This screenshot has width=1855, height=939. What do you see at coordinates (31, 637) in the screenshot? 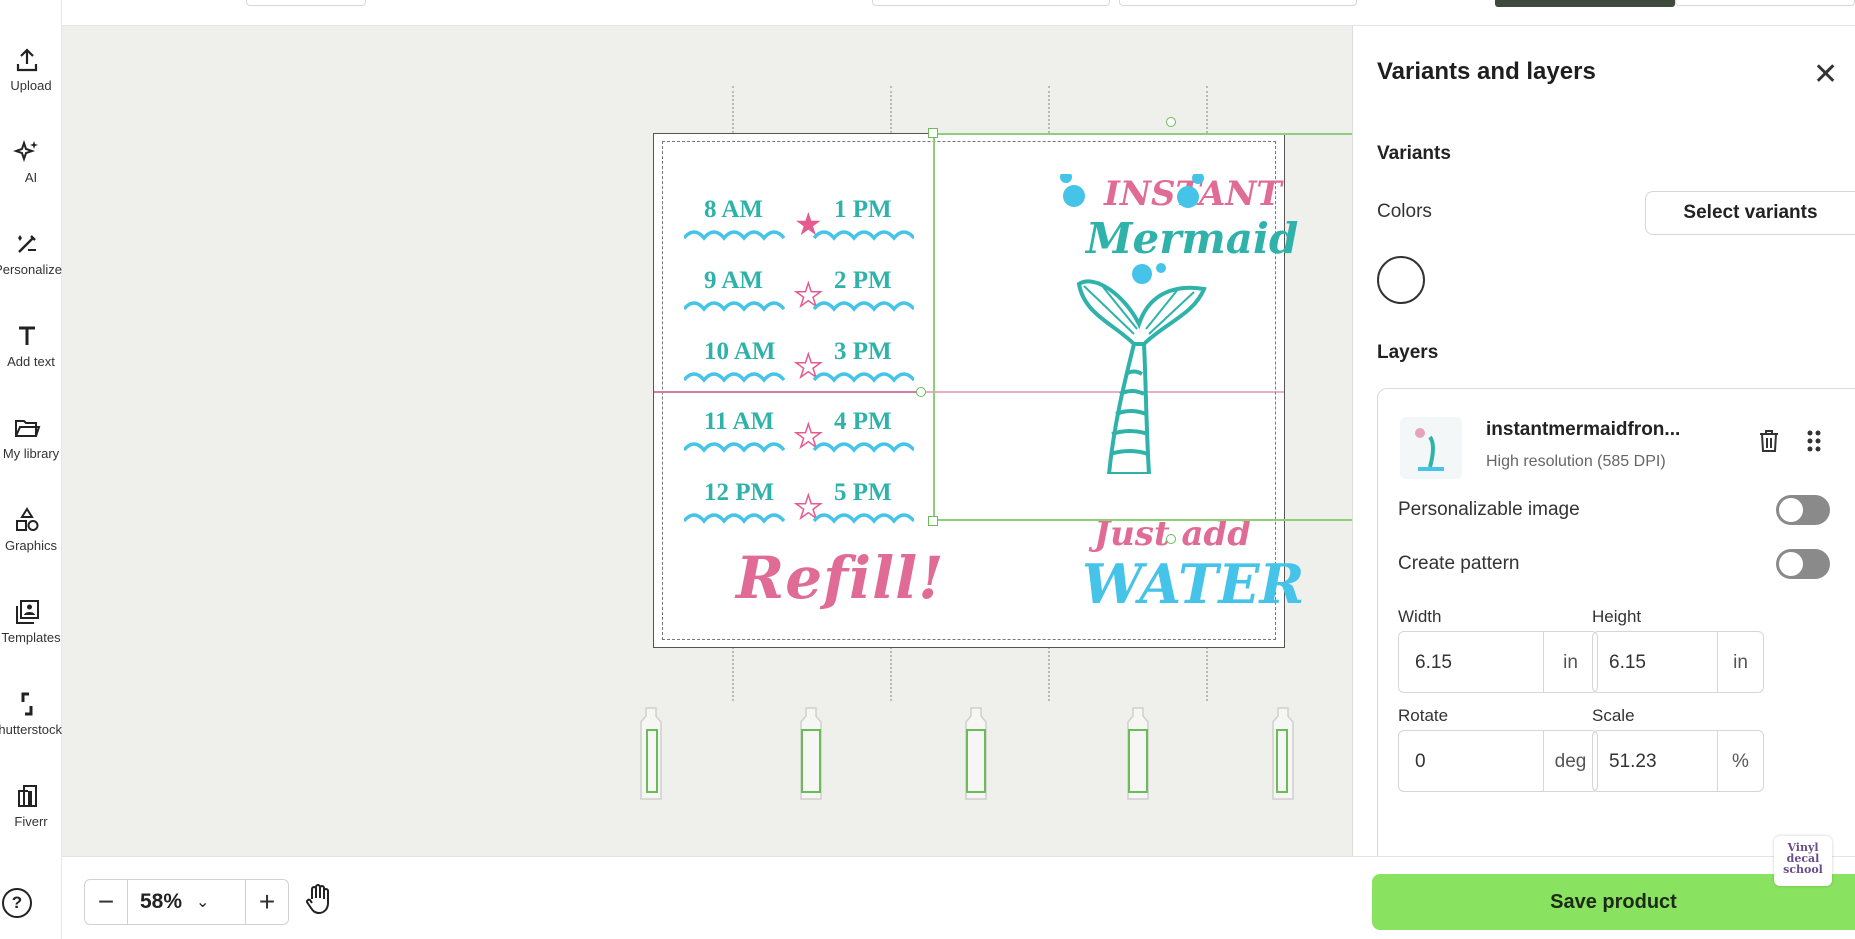
I see `sidebar-item-label: Templates` at bounding box center [31, 637].